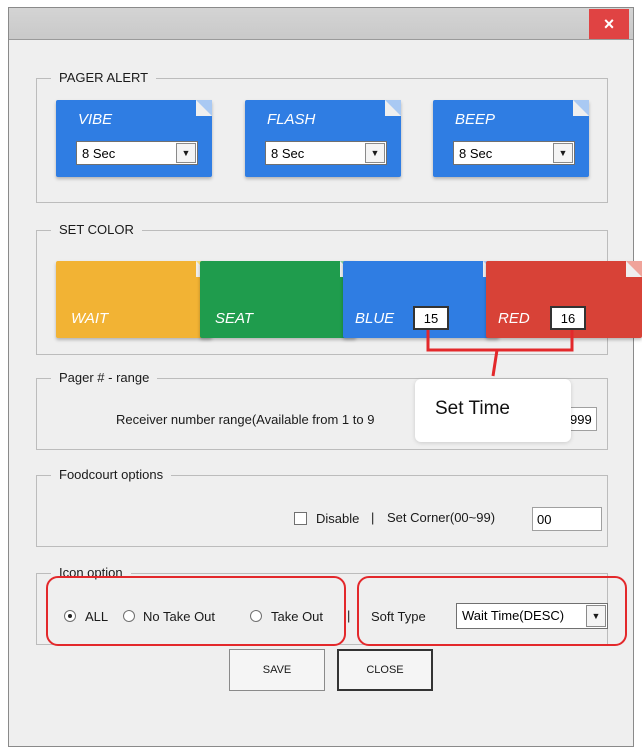 This screenshot has height=754, width=642. Describe the element at coordinates (196, 611) in the screenshot. I see `radio-highlight-annotation` at that location.